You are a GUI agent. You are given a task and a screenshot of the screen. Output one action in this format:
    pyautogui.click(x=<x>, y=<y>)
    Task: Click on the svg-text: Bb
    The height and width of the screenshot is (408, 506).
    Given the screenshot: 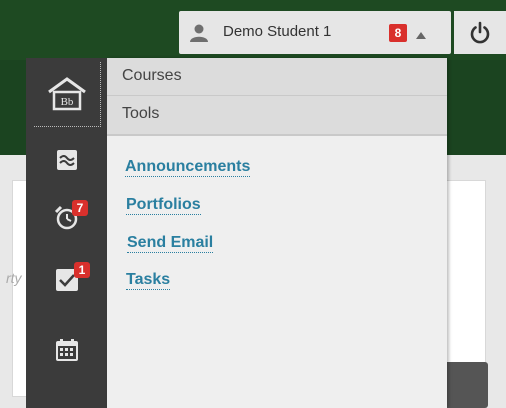 What is the action you would take?
    pyautogui.click(x=67, y=102)
    